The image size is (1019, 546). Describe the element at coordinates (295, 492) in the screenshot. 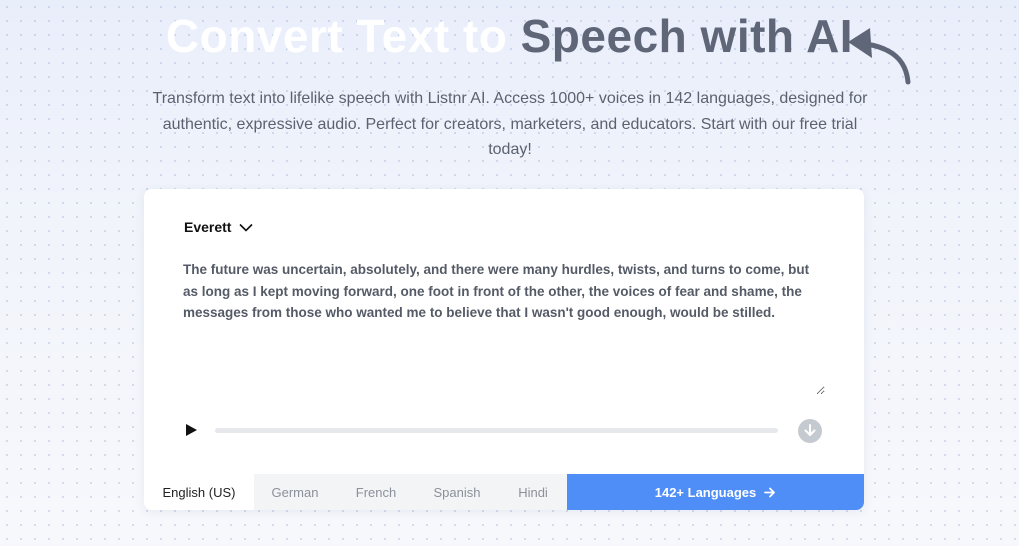

I see `language-tab-german: German` at that location.